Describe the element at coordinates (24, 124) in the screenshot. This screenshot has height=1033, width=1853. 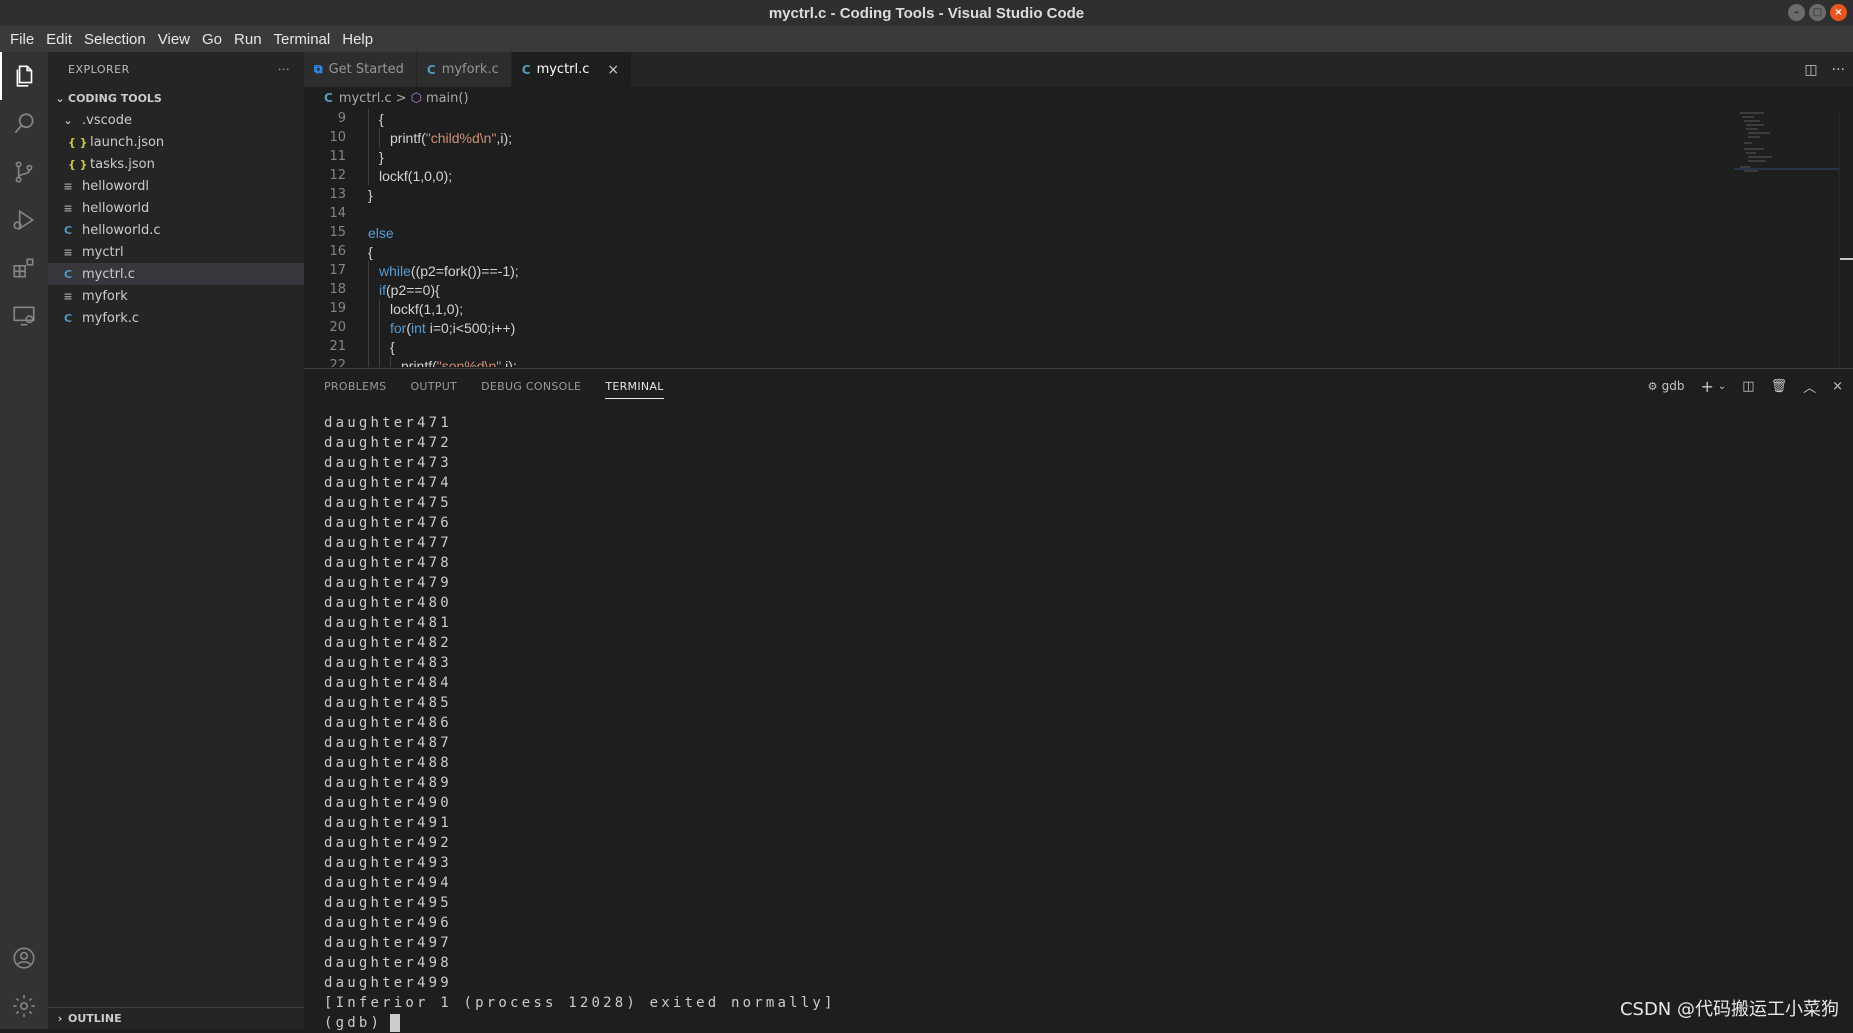
I see `search-icon` at that location.